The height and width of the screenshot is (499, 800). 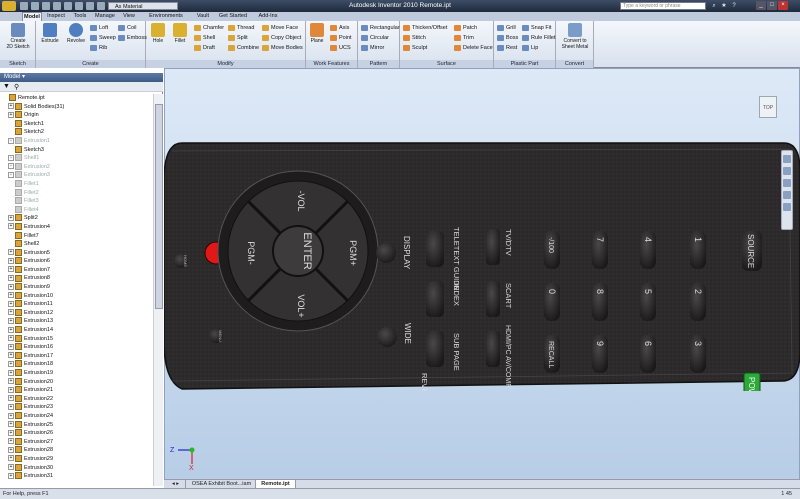 I want to click on redo-icon, so click(x=68, y=6).